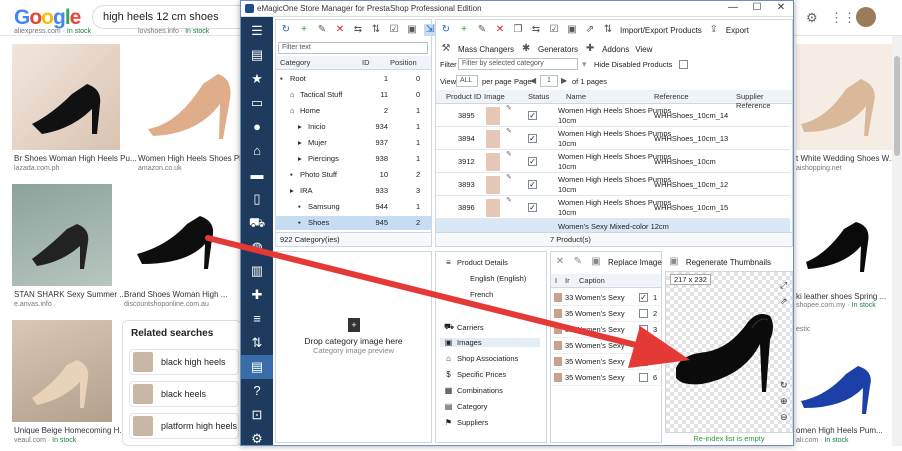 This screenshot has height=451, width=902. I want to click on edit-icon: ✎, so click(482, 30).